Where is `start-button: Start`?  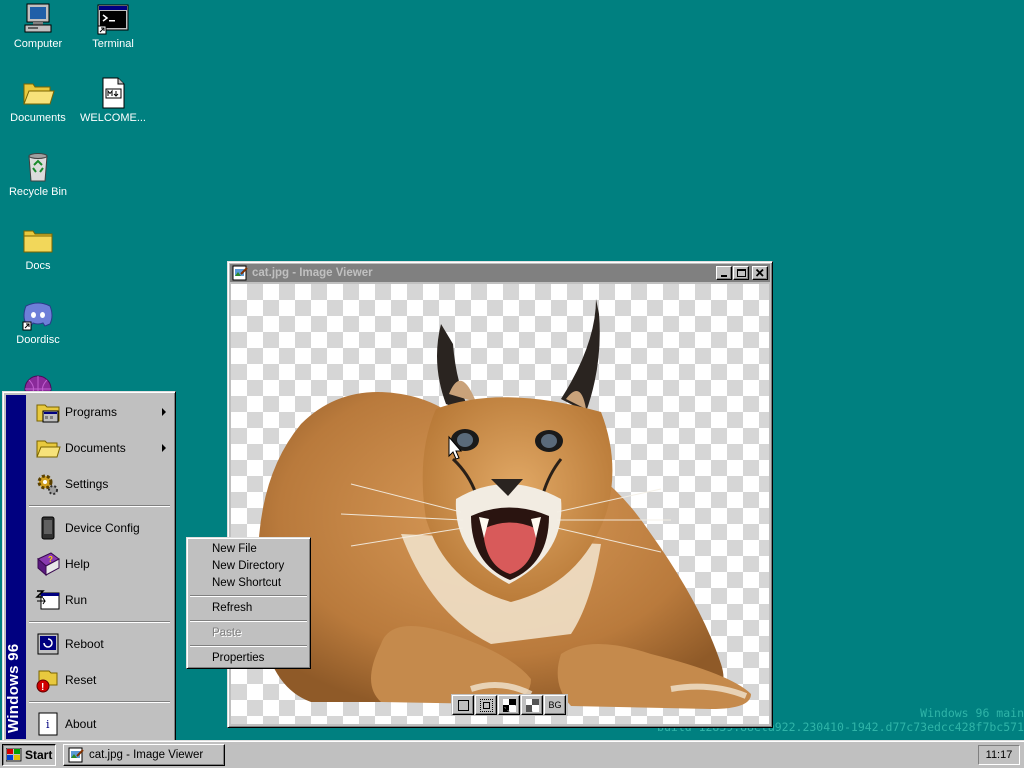
start-button: Start is located at coordinates (29, 755).